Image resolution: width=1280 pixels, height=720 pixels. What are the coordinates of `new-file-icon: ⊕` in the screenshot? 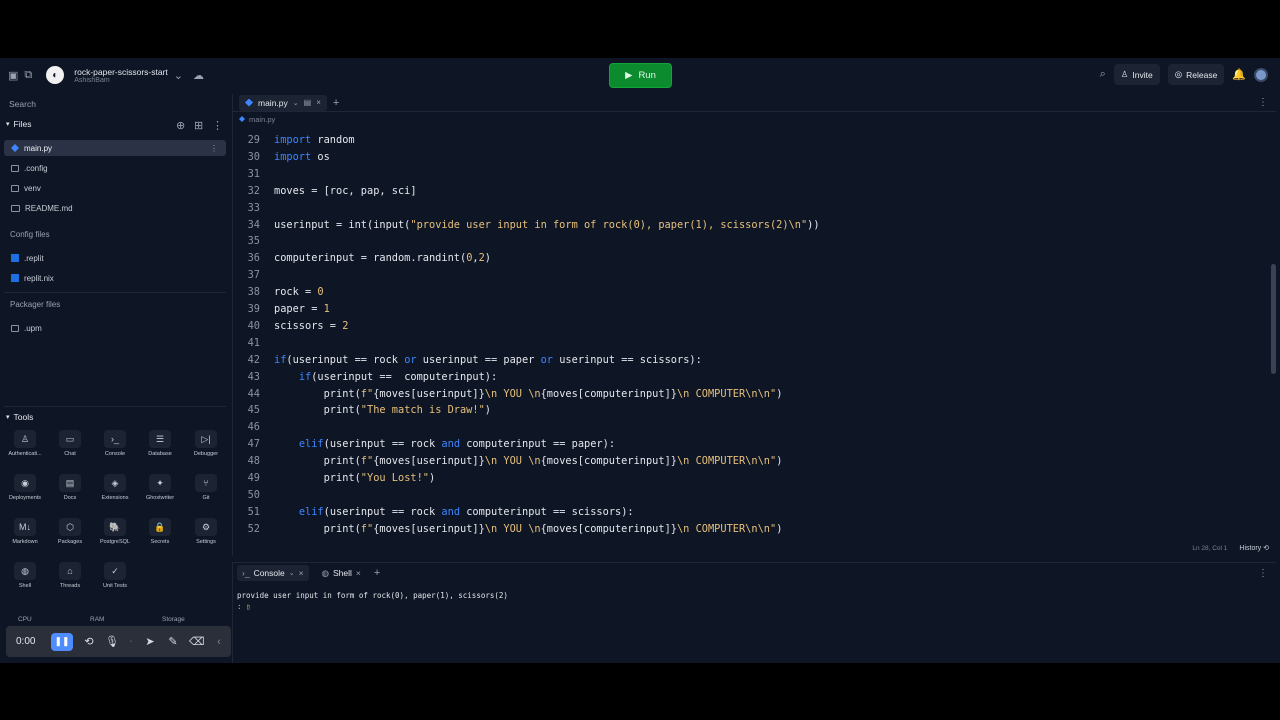 It's located at (180, 125).